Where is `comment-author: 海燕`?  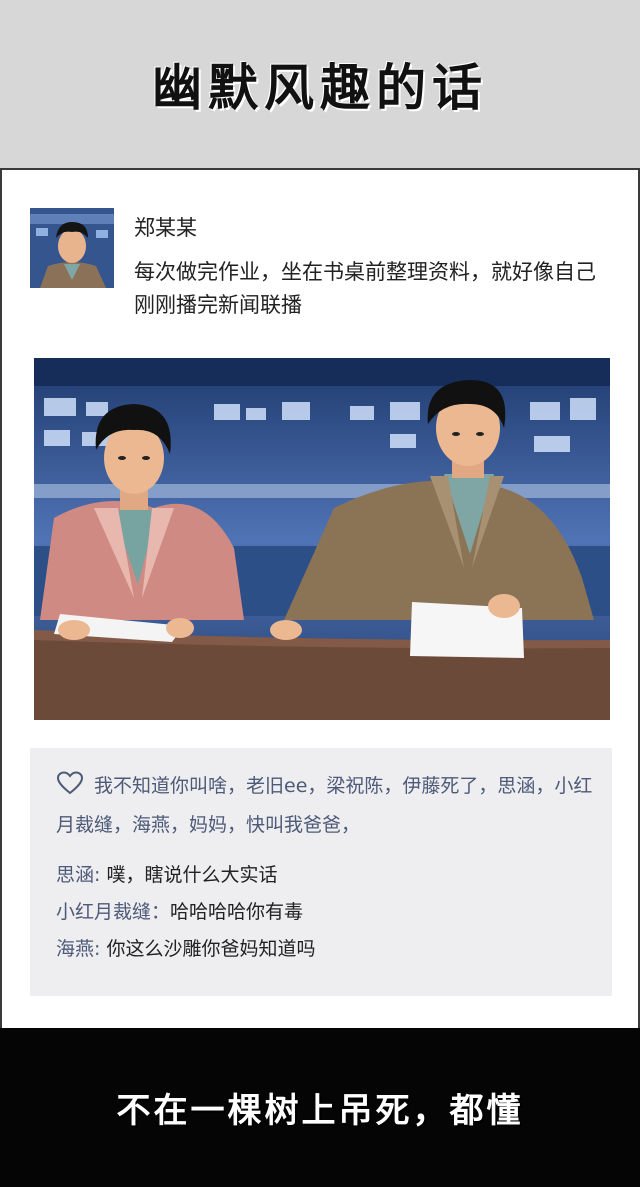
comment-author: 海燕 is located at coordinates (75, 949).